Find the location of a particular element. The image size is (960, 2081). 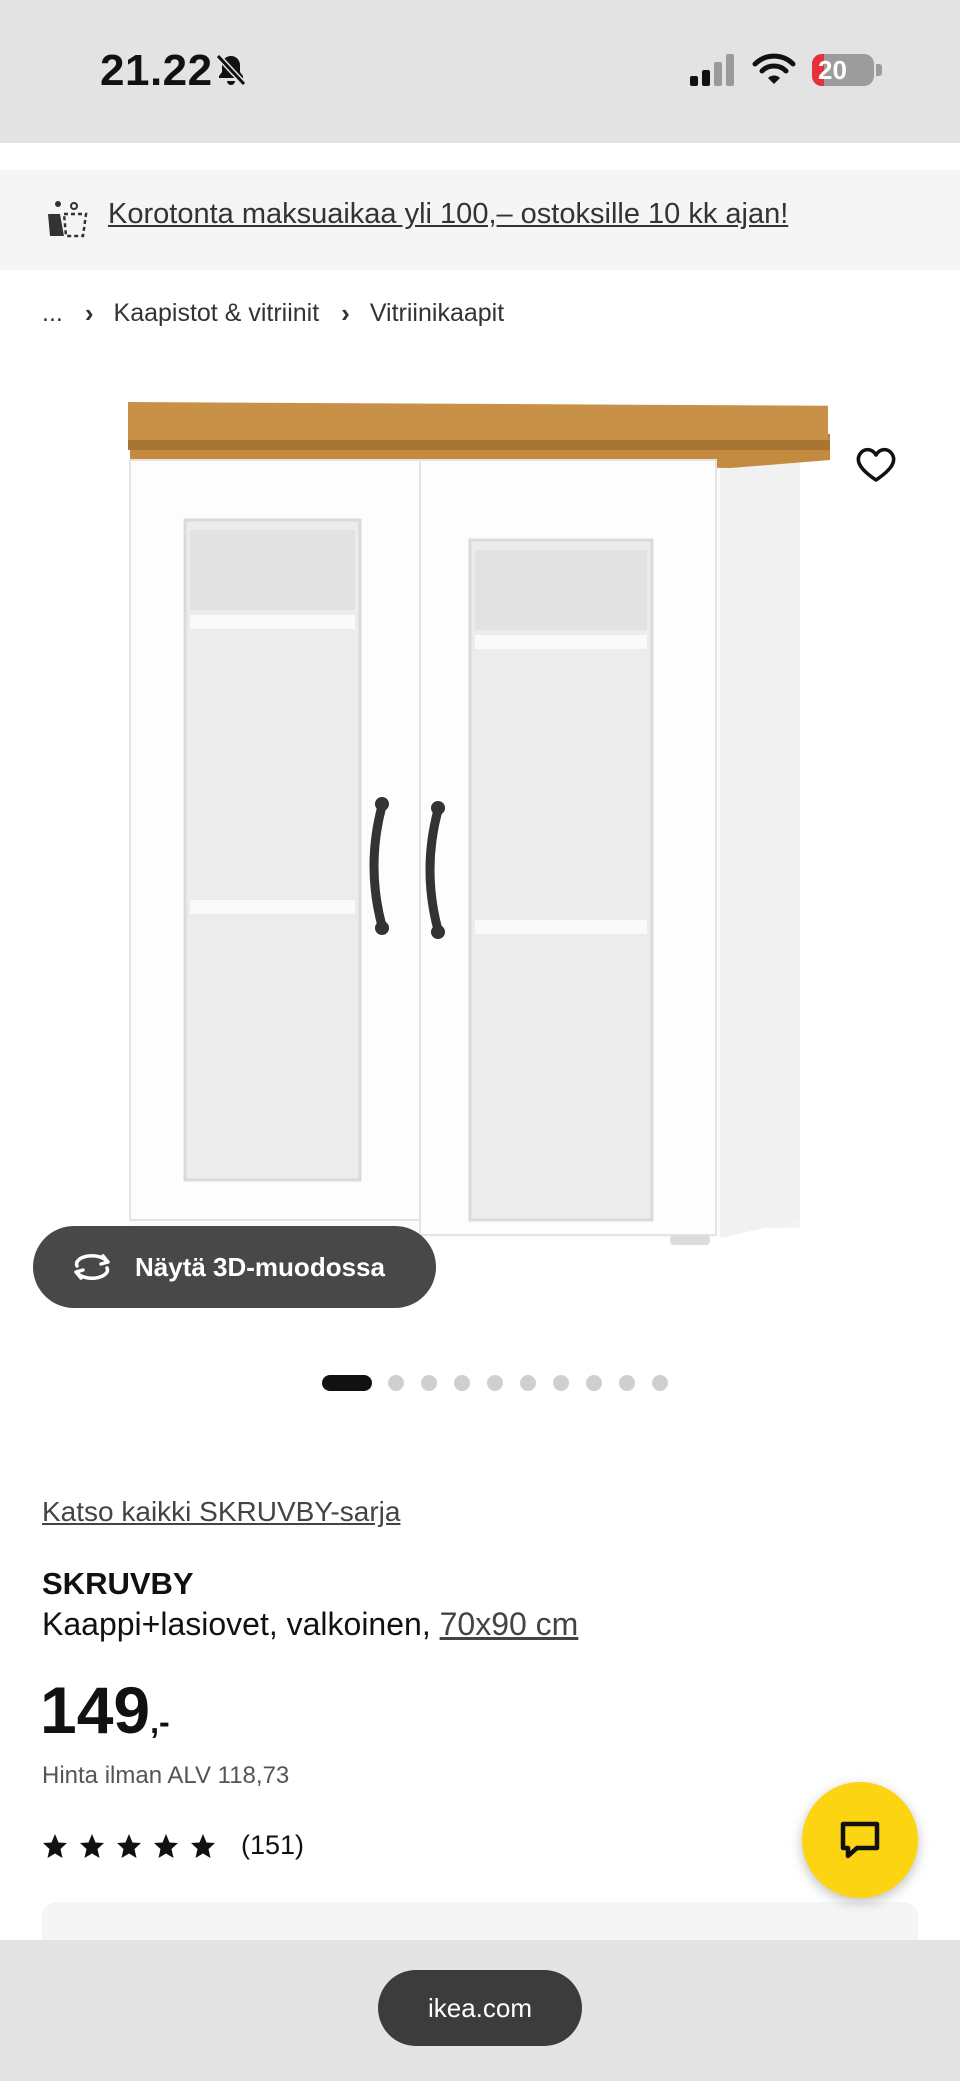

battery-level: 20 is located at coordinates (832, 70).